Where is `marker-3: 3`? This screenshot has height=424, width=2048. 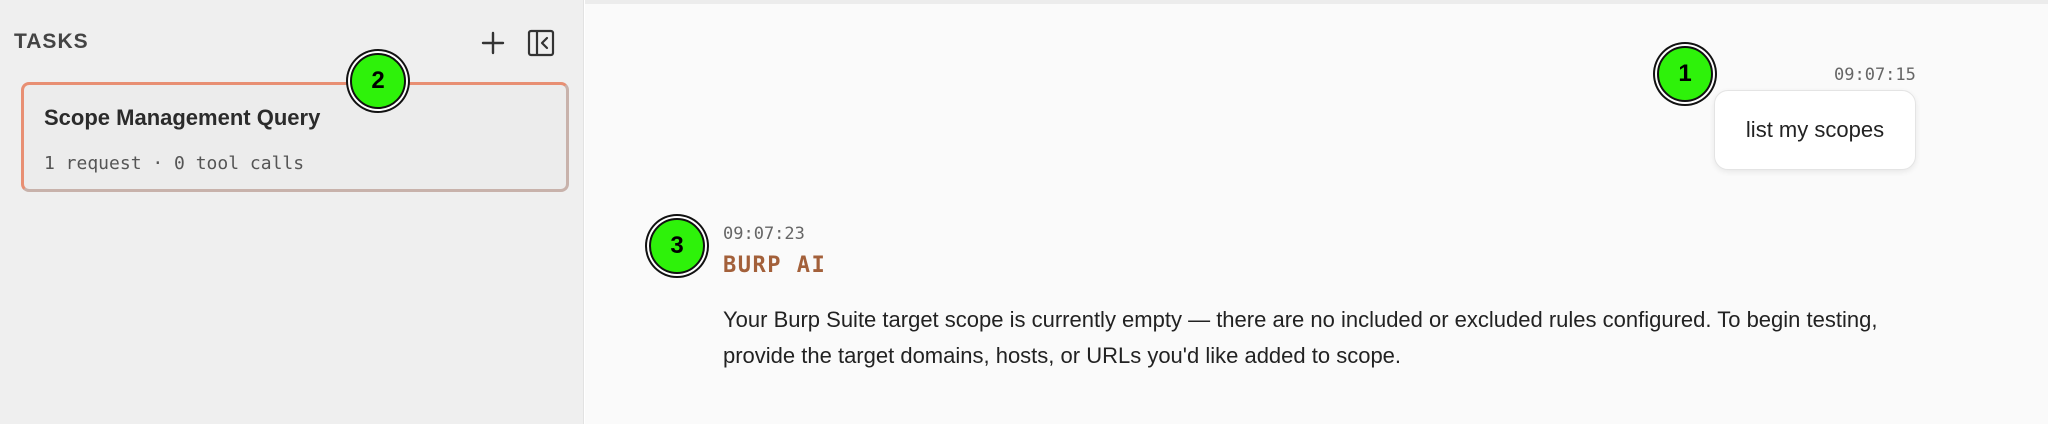 marker-3: 3 is located at coordinates (677, 246).